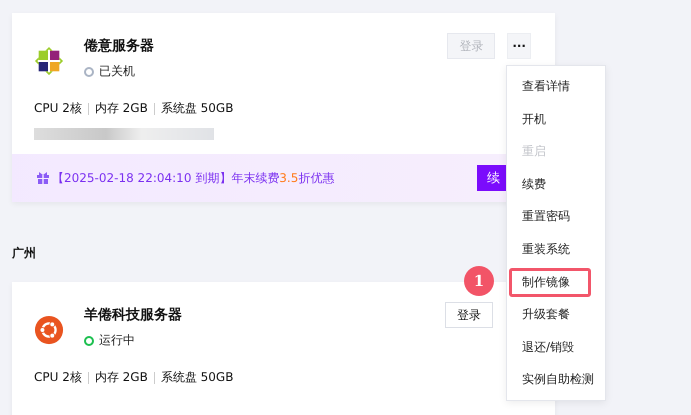  What do you see at coordinates (49, 330) in the screenshot?
I see `ubuntu-logo-icon` at bounding box center [49, 330].